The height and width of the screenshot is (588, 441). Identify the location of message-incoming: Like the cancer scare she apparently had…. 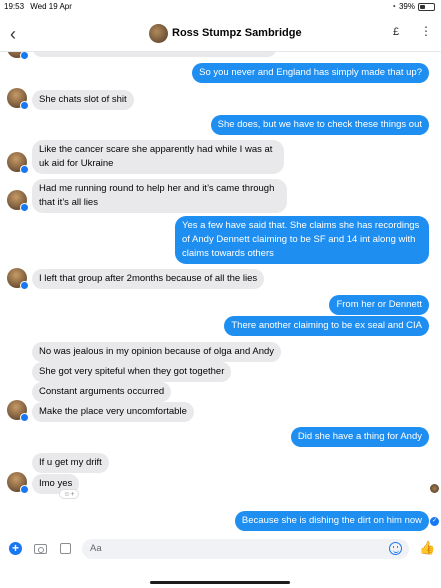
(158, 157).